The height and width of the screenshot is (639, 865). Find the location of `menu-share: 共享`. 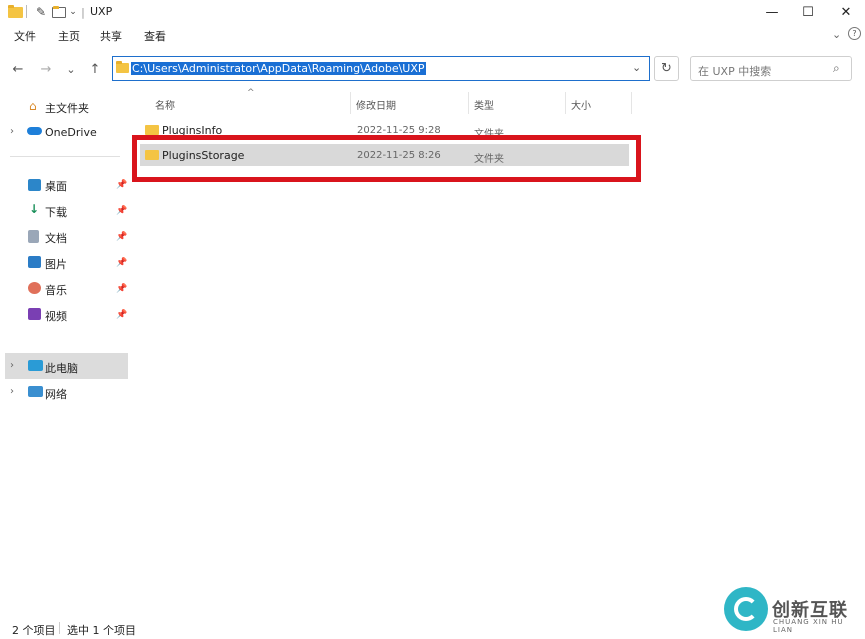

menu-share: 共享 is located at coordinates (111, 36).